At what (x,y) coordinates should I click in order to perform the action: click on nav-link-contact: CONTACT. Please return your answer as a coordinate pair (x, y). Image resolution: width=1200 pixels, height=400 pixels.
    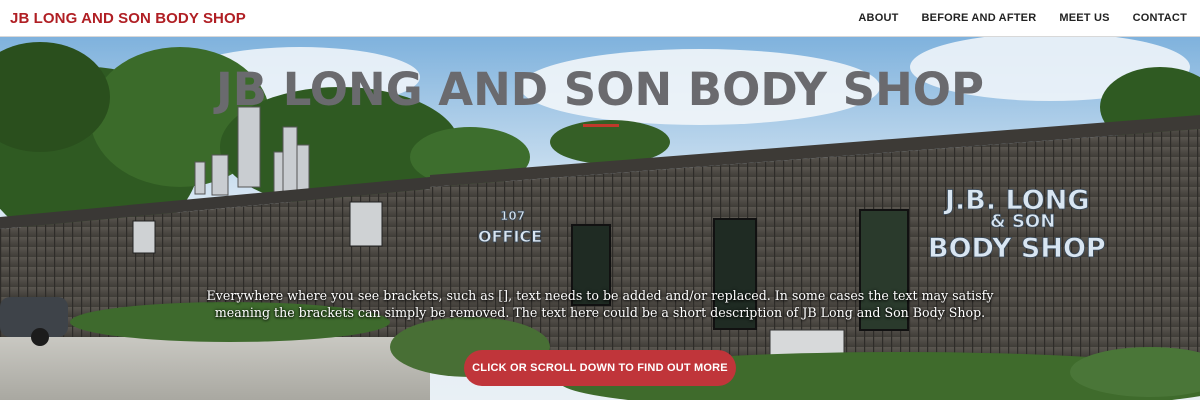
    Looking at the image, I should click on (1160, 18).